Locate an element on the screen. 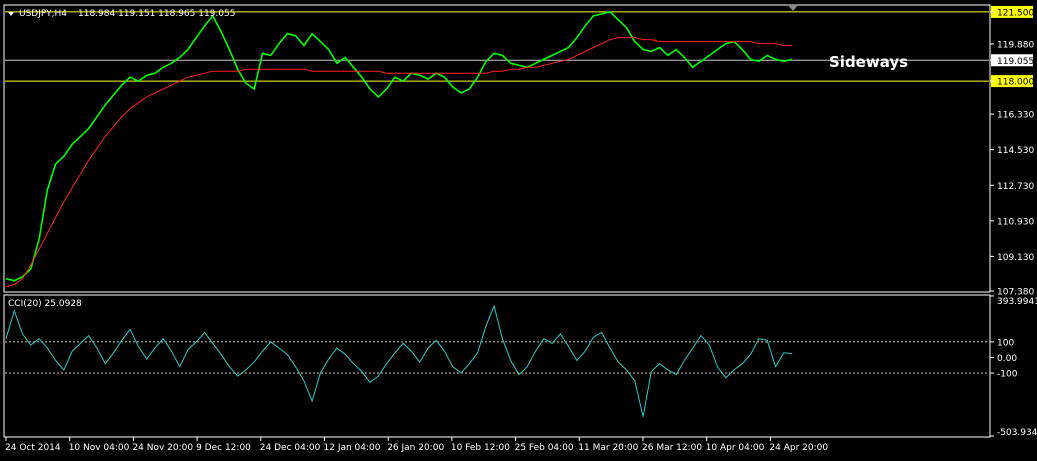  x-tick-label-3: 9 Dec 12:00 is located at coordinates (223, 448).